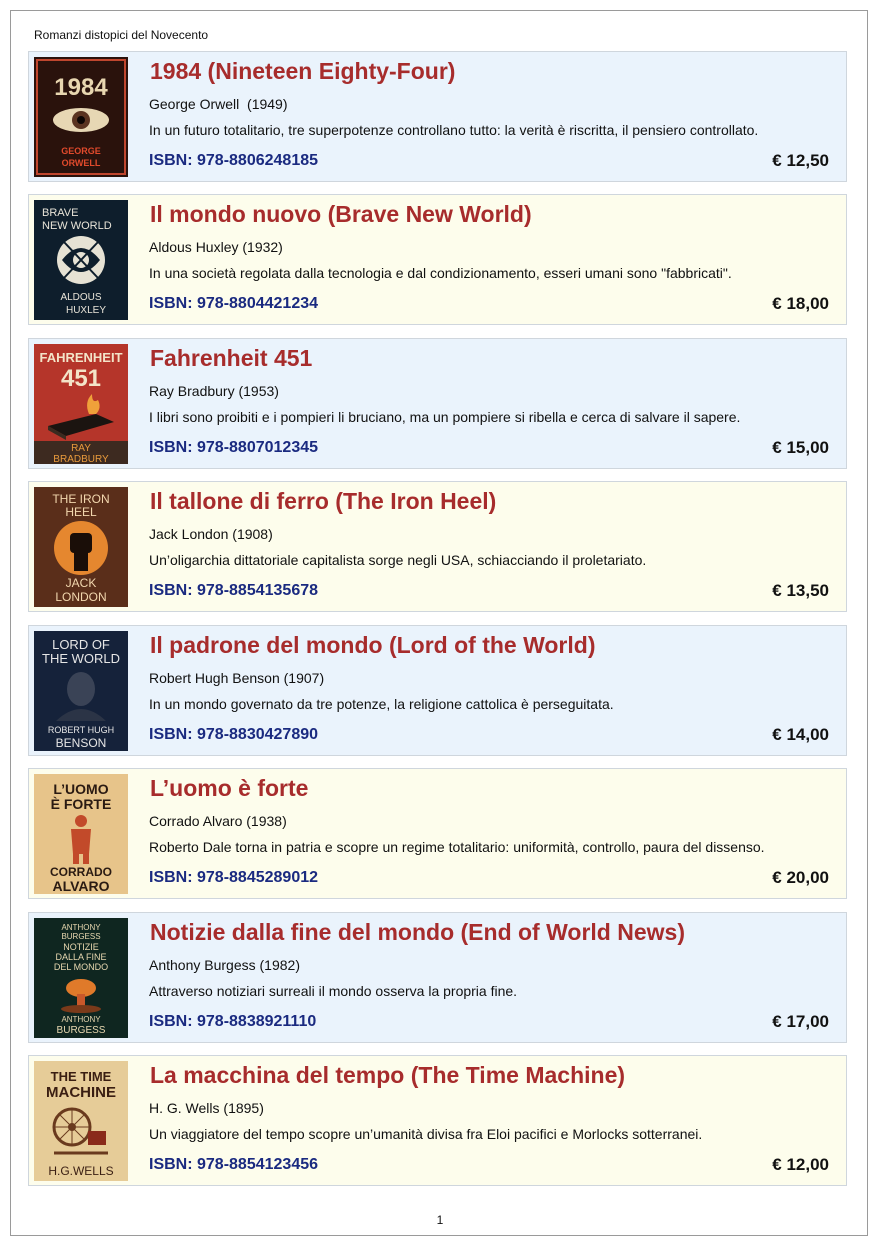 The image size is (880, 1248). What do you see at coordinates (237, 678) in the screenshot?
I see `book-author-year: Robert Hugh Benson (1907)` at bounding box center [237, 678].